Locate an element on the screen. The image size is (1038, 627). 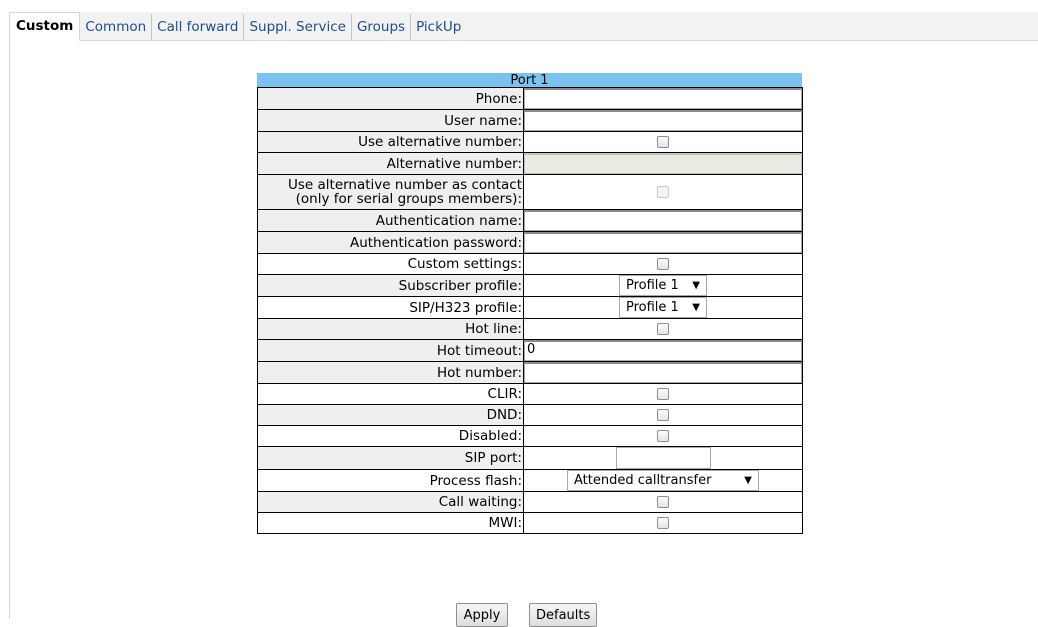
select-value: Attended calltransfer is located at coordinates (643, 480).